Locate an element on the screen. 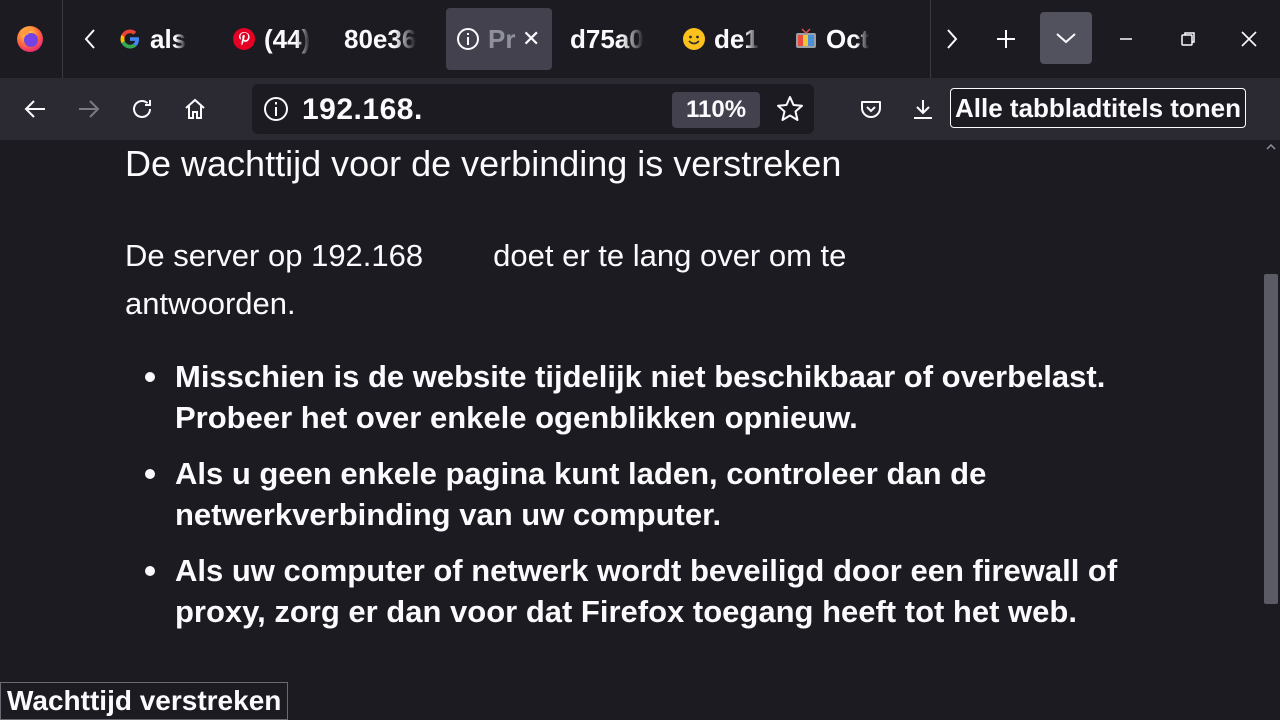  tab-title: Oct is located at coordinates (848, 38).